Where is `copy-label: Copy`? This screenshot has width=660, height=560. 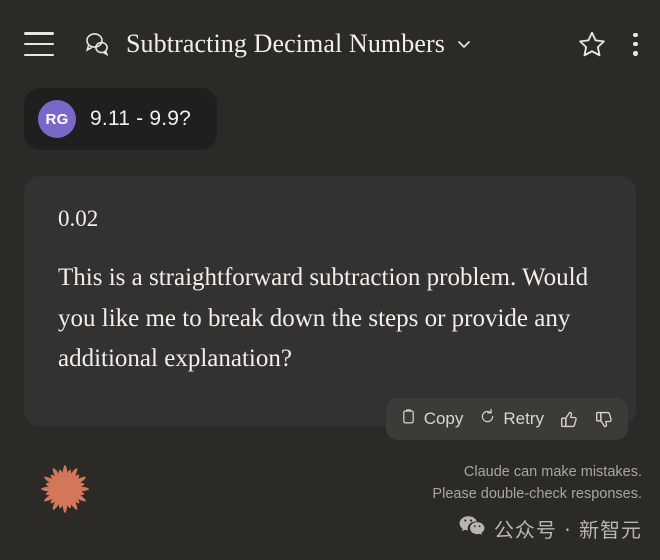
copy-label: Copy is located at coordinates (443, 418).